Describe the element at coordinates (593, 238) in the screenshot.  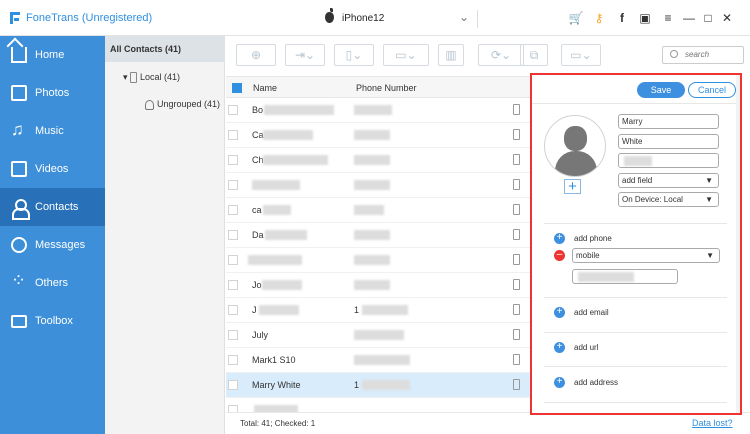
I see `add-phone-label: add phone` at that location.